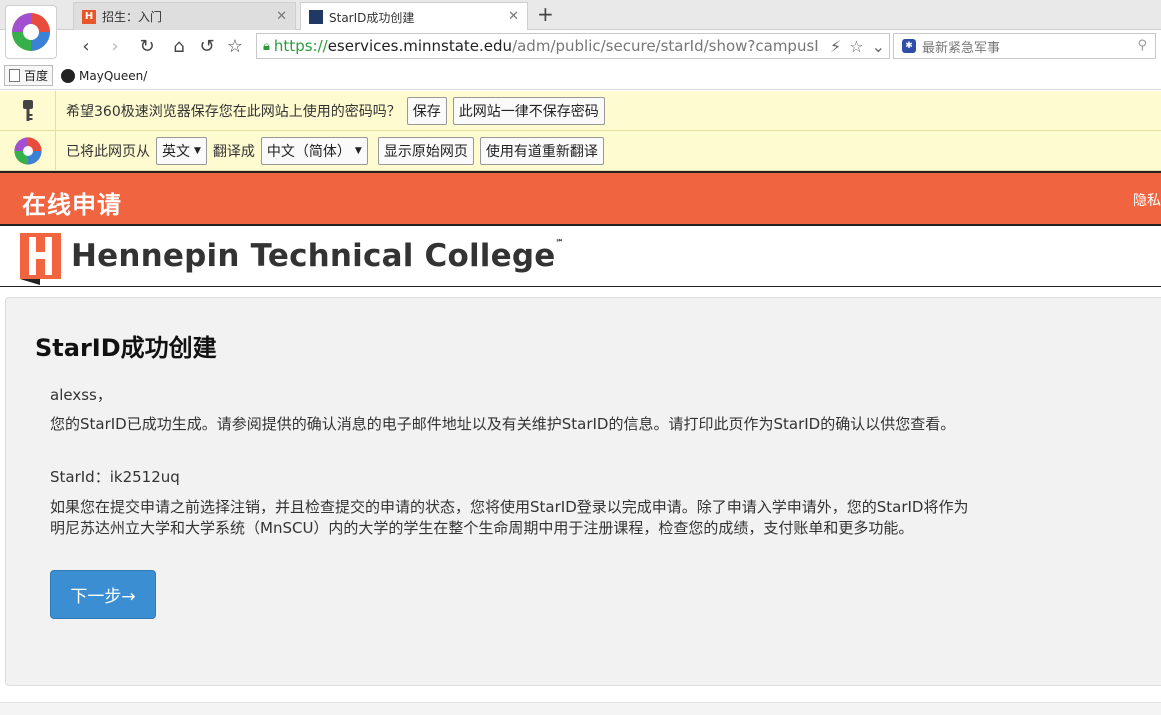  I want to click on page-icon, so click(14, 75).